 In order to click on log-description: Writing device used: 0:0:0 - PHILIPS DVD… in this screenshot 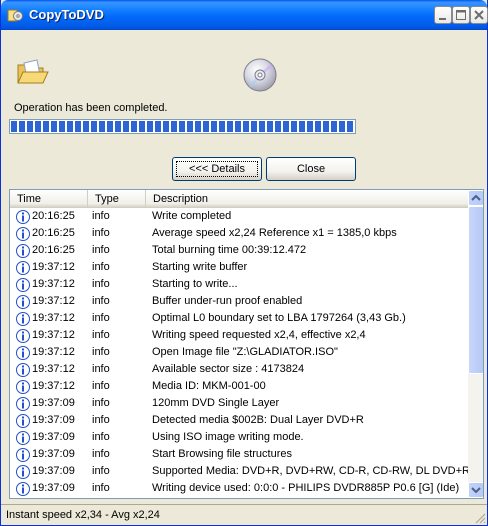, I will do `click(306, 488)`.